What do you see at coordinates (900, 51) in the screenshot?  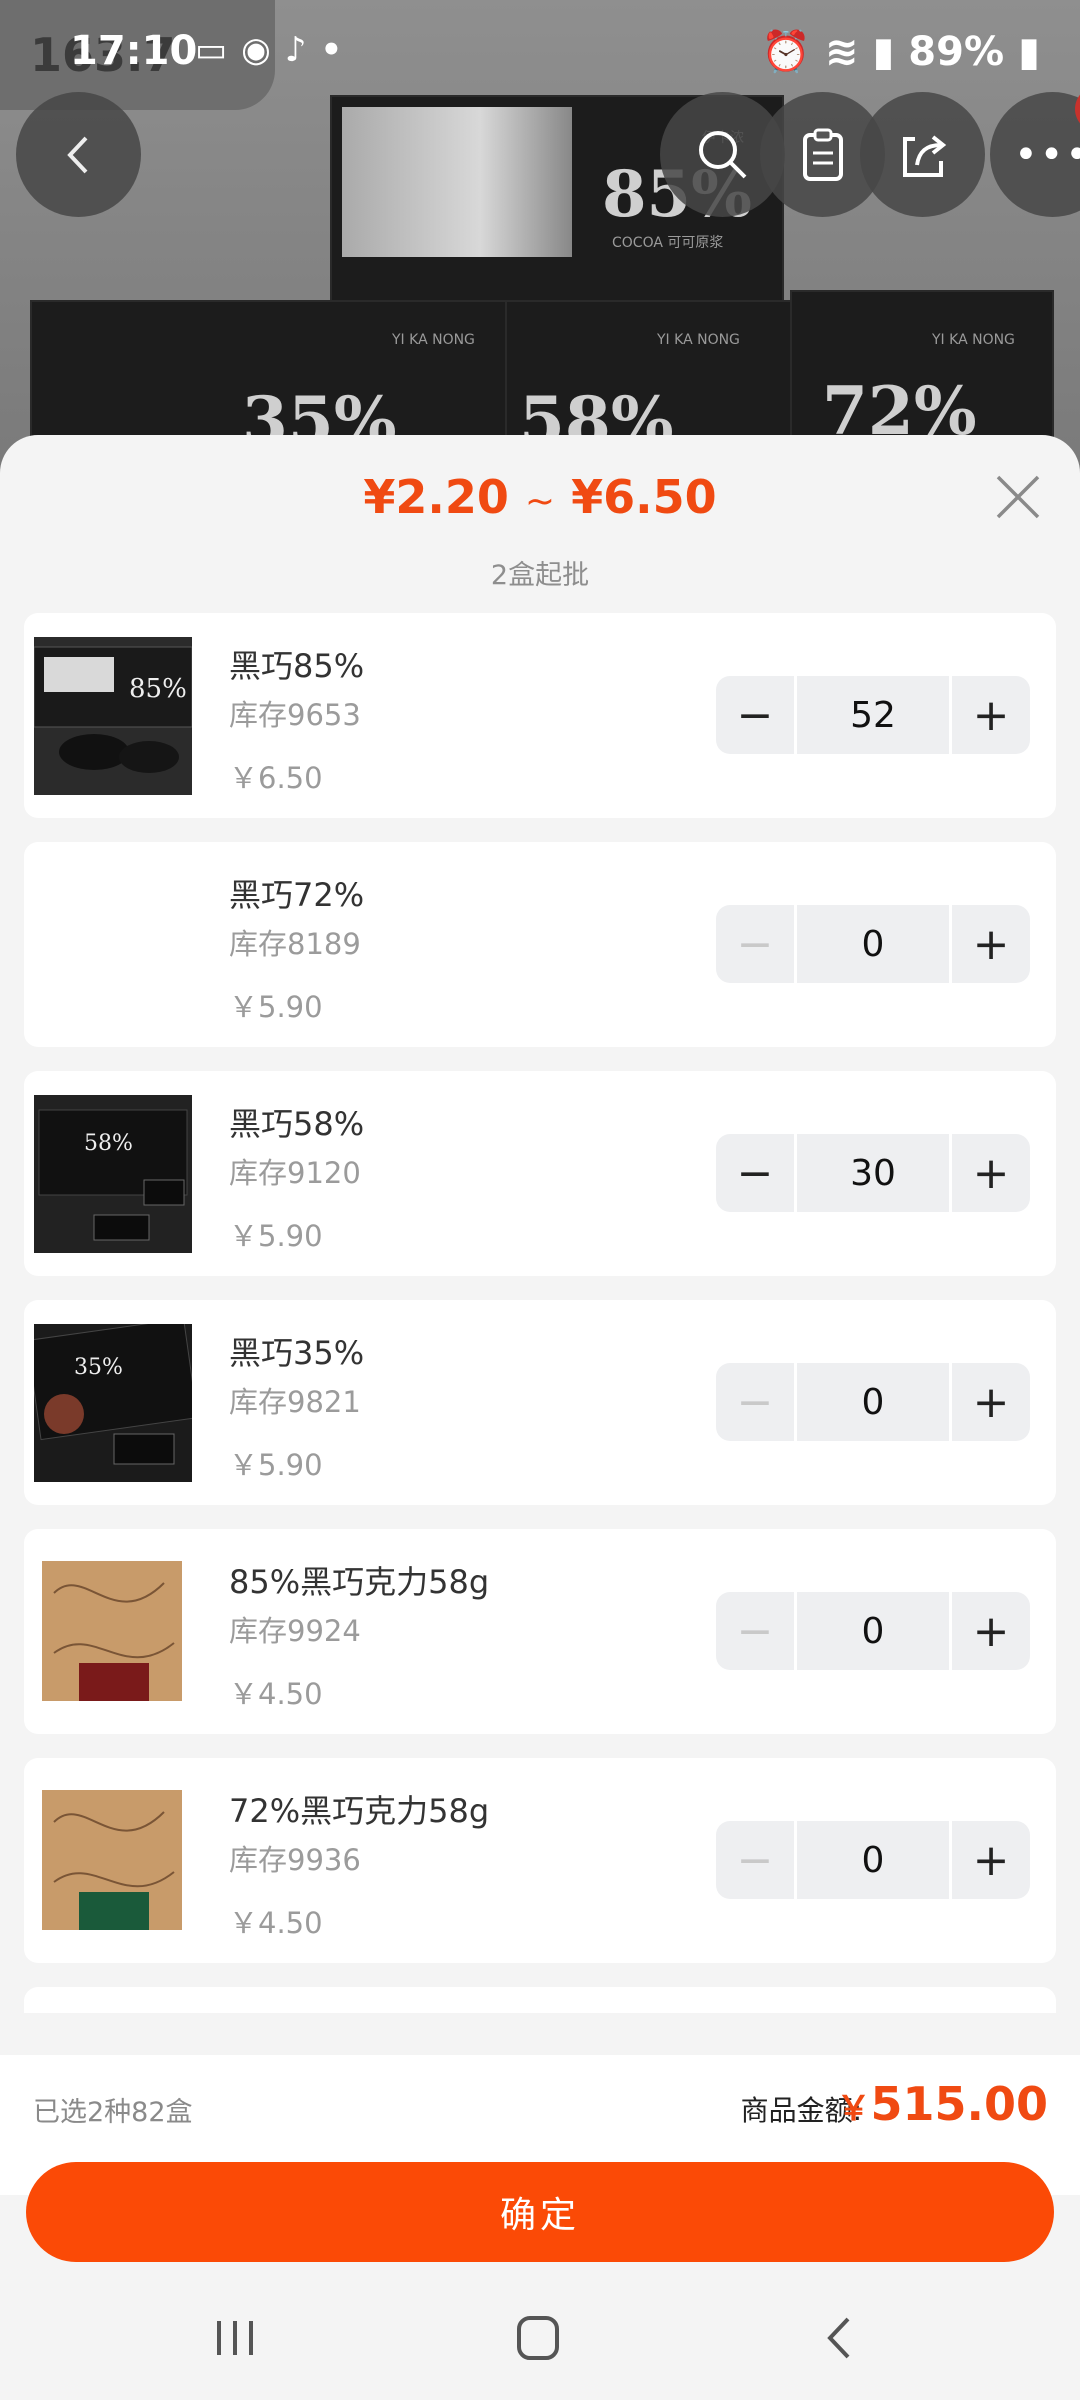 I see `status-right: ⏰ ≋ ▮ 89% ▮` at bounding box center [900, 51].